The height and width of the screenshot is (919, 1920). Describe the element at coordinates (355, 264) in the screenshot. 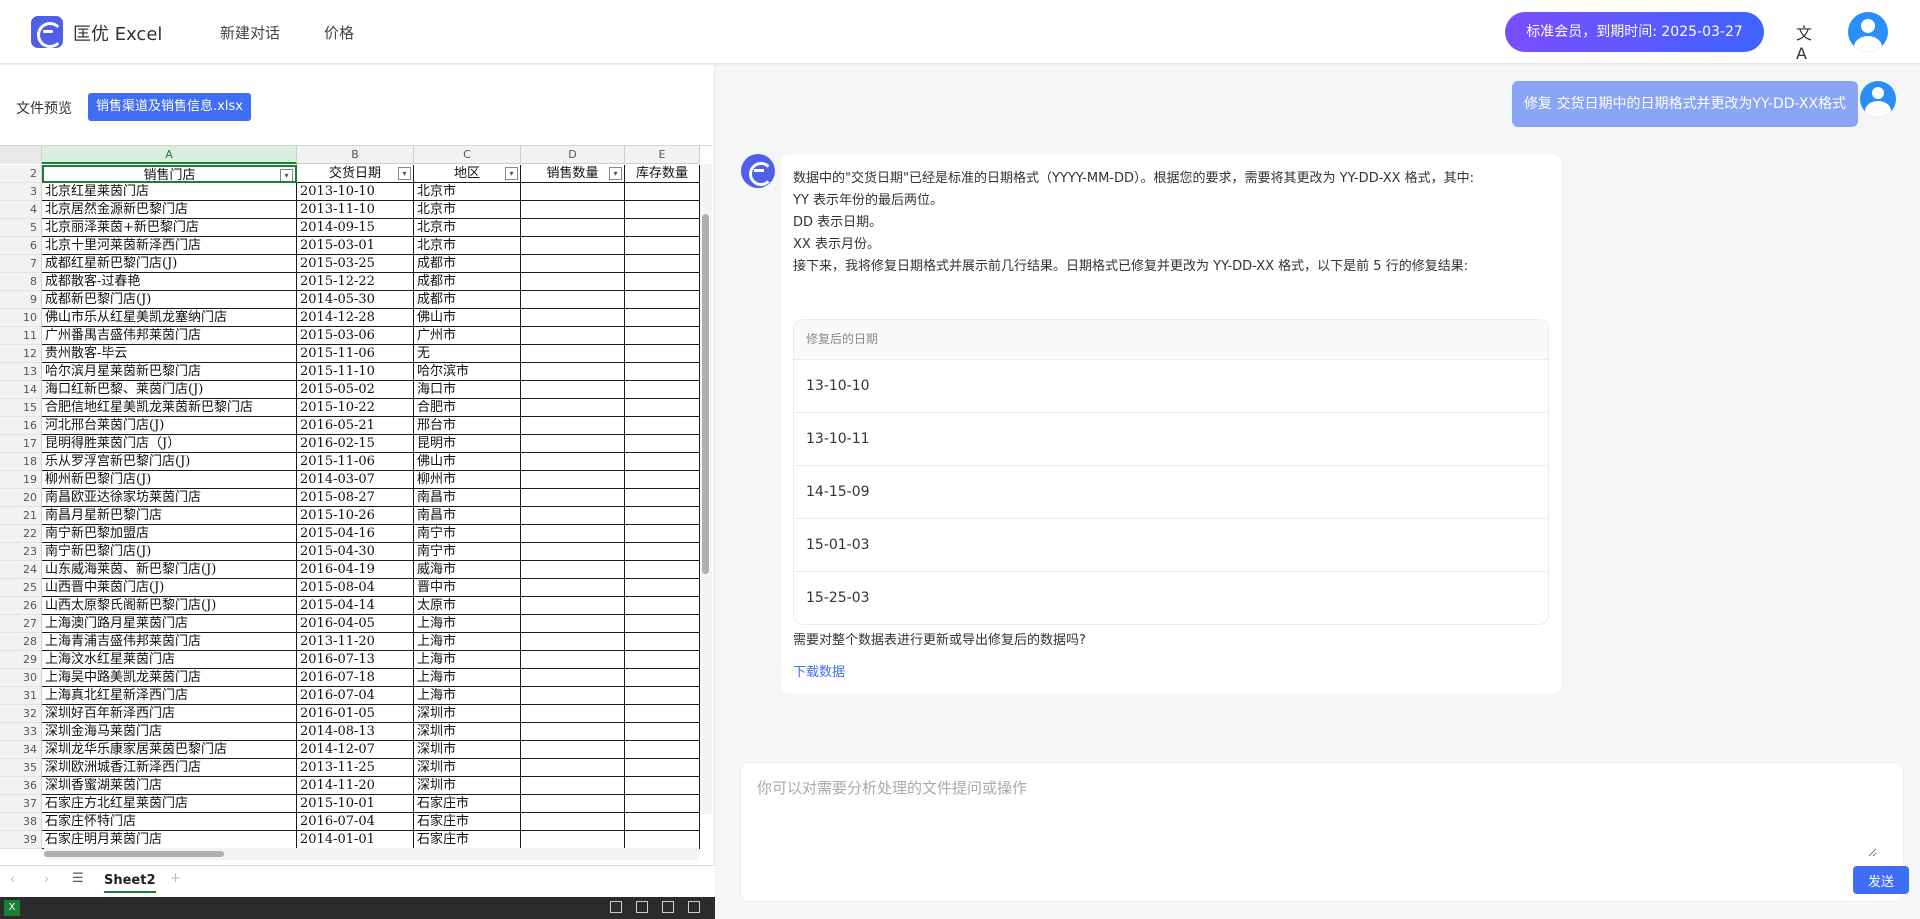

I see `table-cell: 2015-03-25` at that location.